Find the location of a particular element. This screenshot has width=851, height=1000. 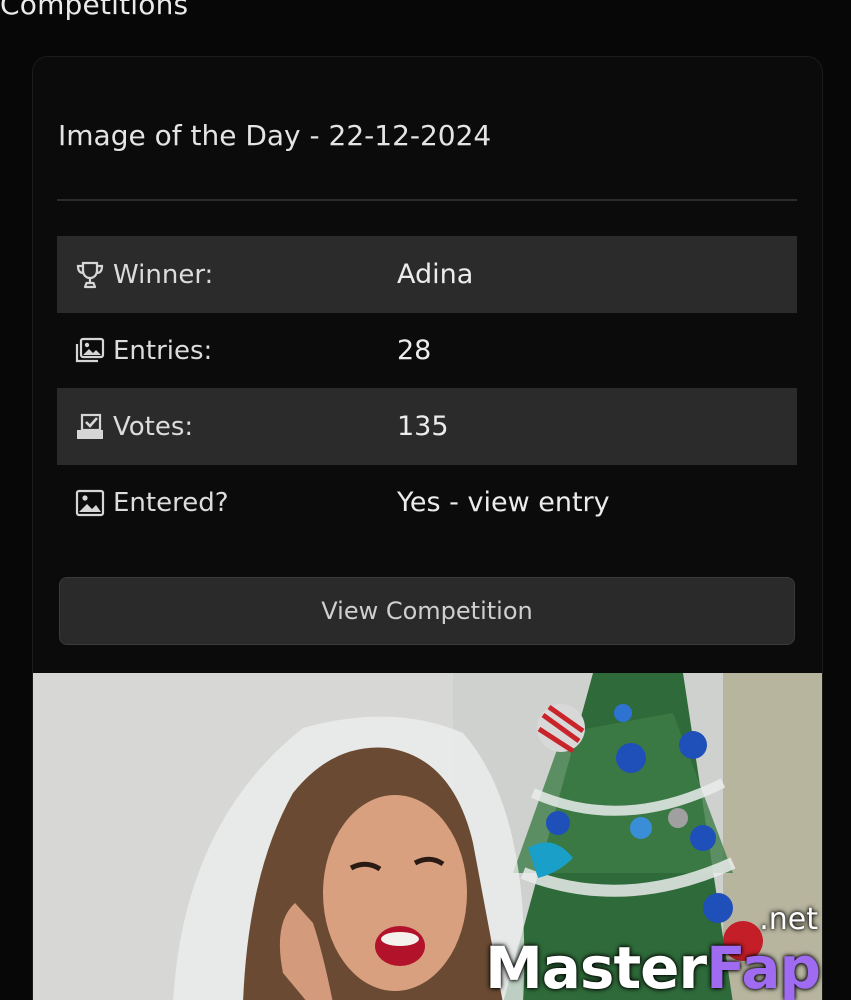

stat-label-entered: Entered? is located at coordinates (171, 502).